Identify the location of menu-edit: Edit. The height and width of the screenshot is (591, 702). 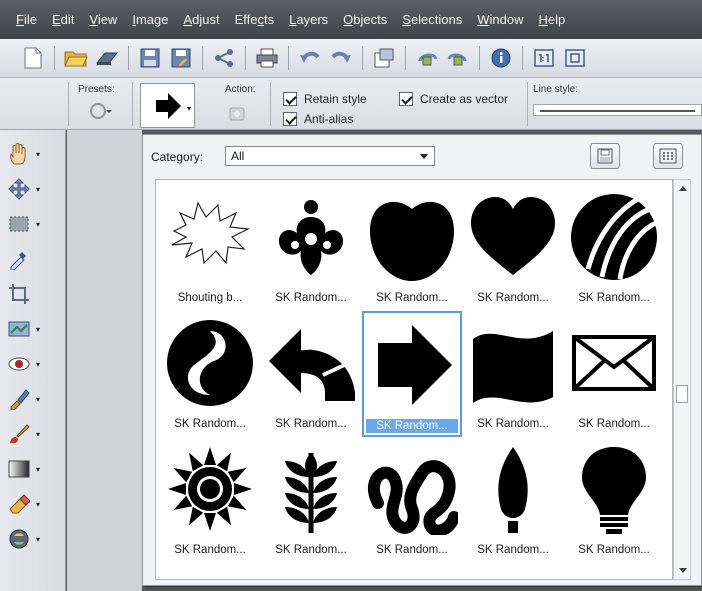
(63, 19).